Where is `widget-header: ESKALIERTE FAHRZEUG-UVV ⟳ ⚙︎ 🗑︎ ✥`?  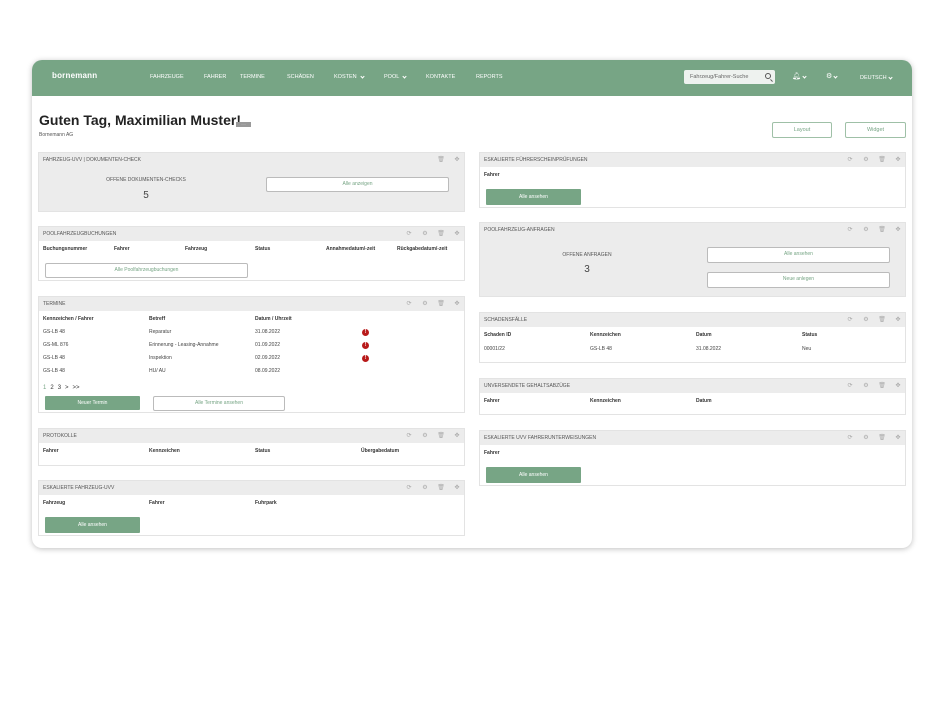
widget-header: ESKALIERTE FAHRZEUG-UVV ⟳ ⚙︎ 🗑︎ ✥ is located at coordinates (251, 488).